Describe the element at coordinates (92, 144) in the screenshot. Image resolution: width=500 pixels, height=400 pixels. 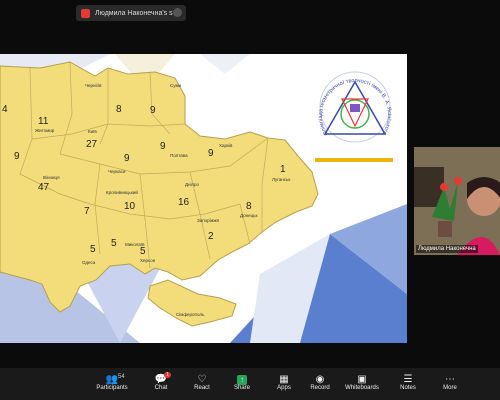
I see `region-count: 27` at that location.